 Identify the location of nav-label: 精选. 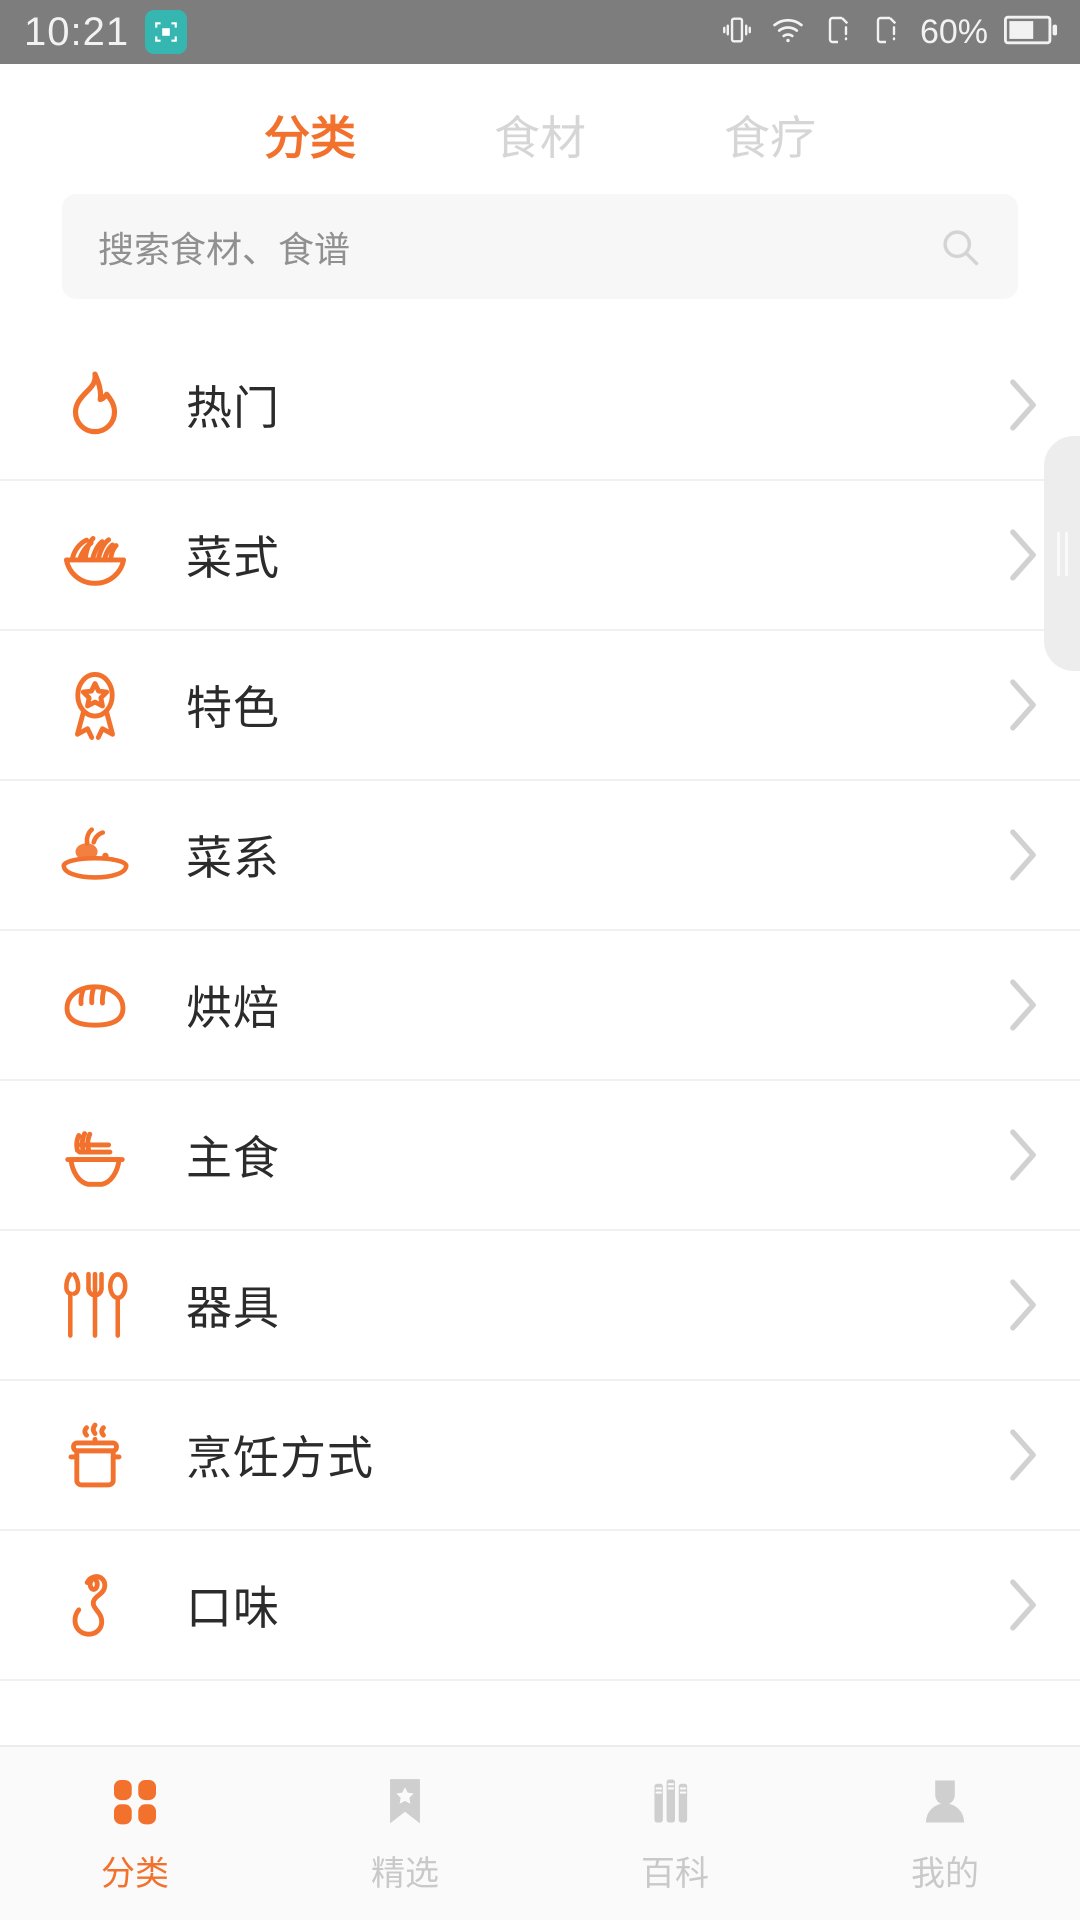
(405, 1874).